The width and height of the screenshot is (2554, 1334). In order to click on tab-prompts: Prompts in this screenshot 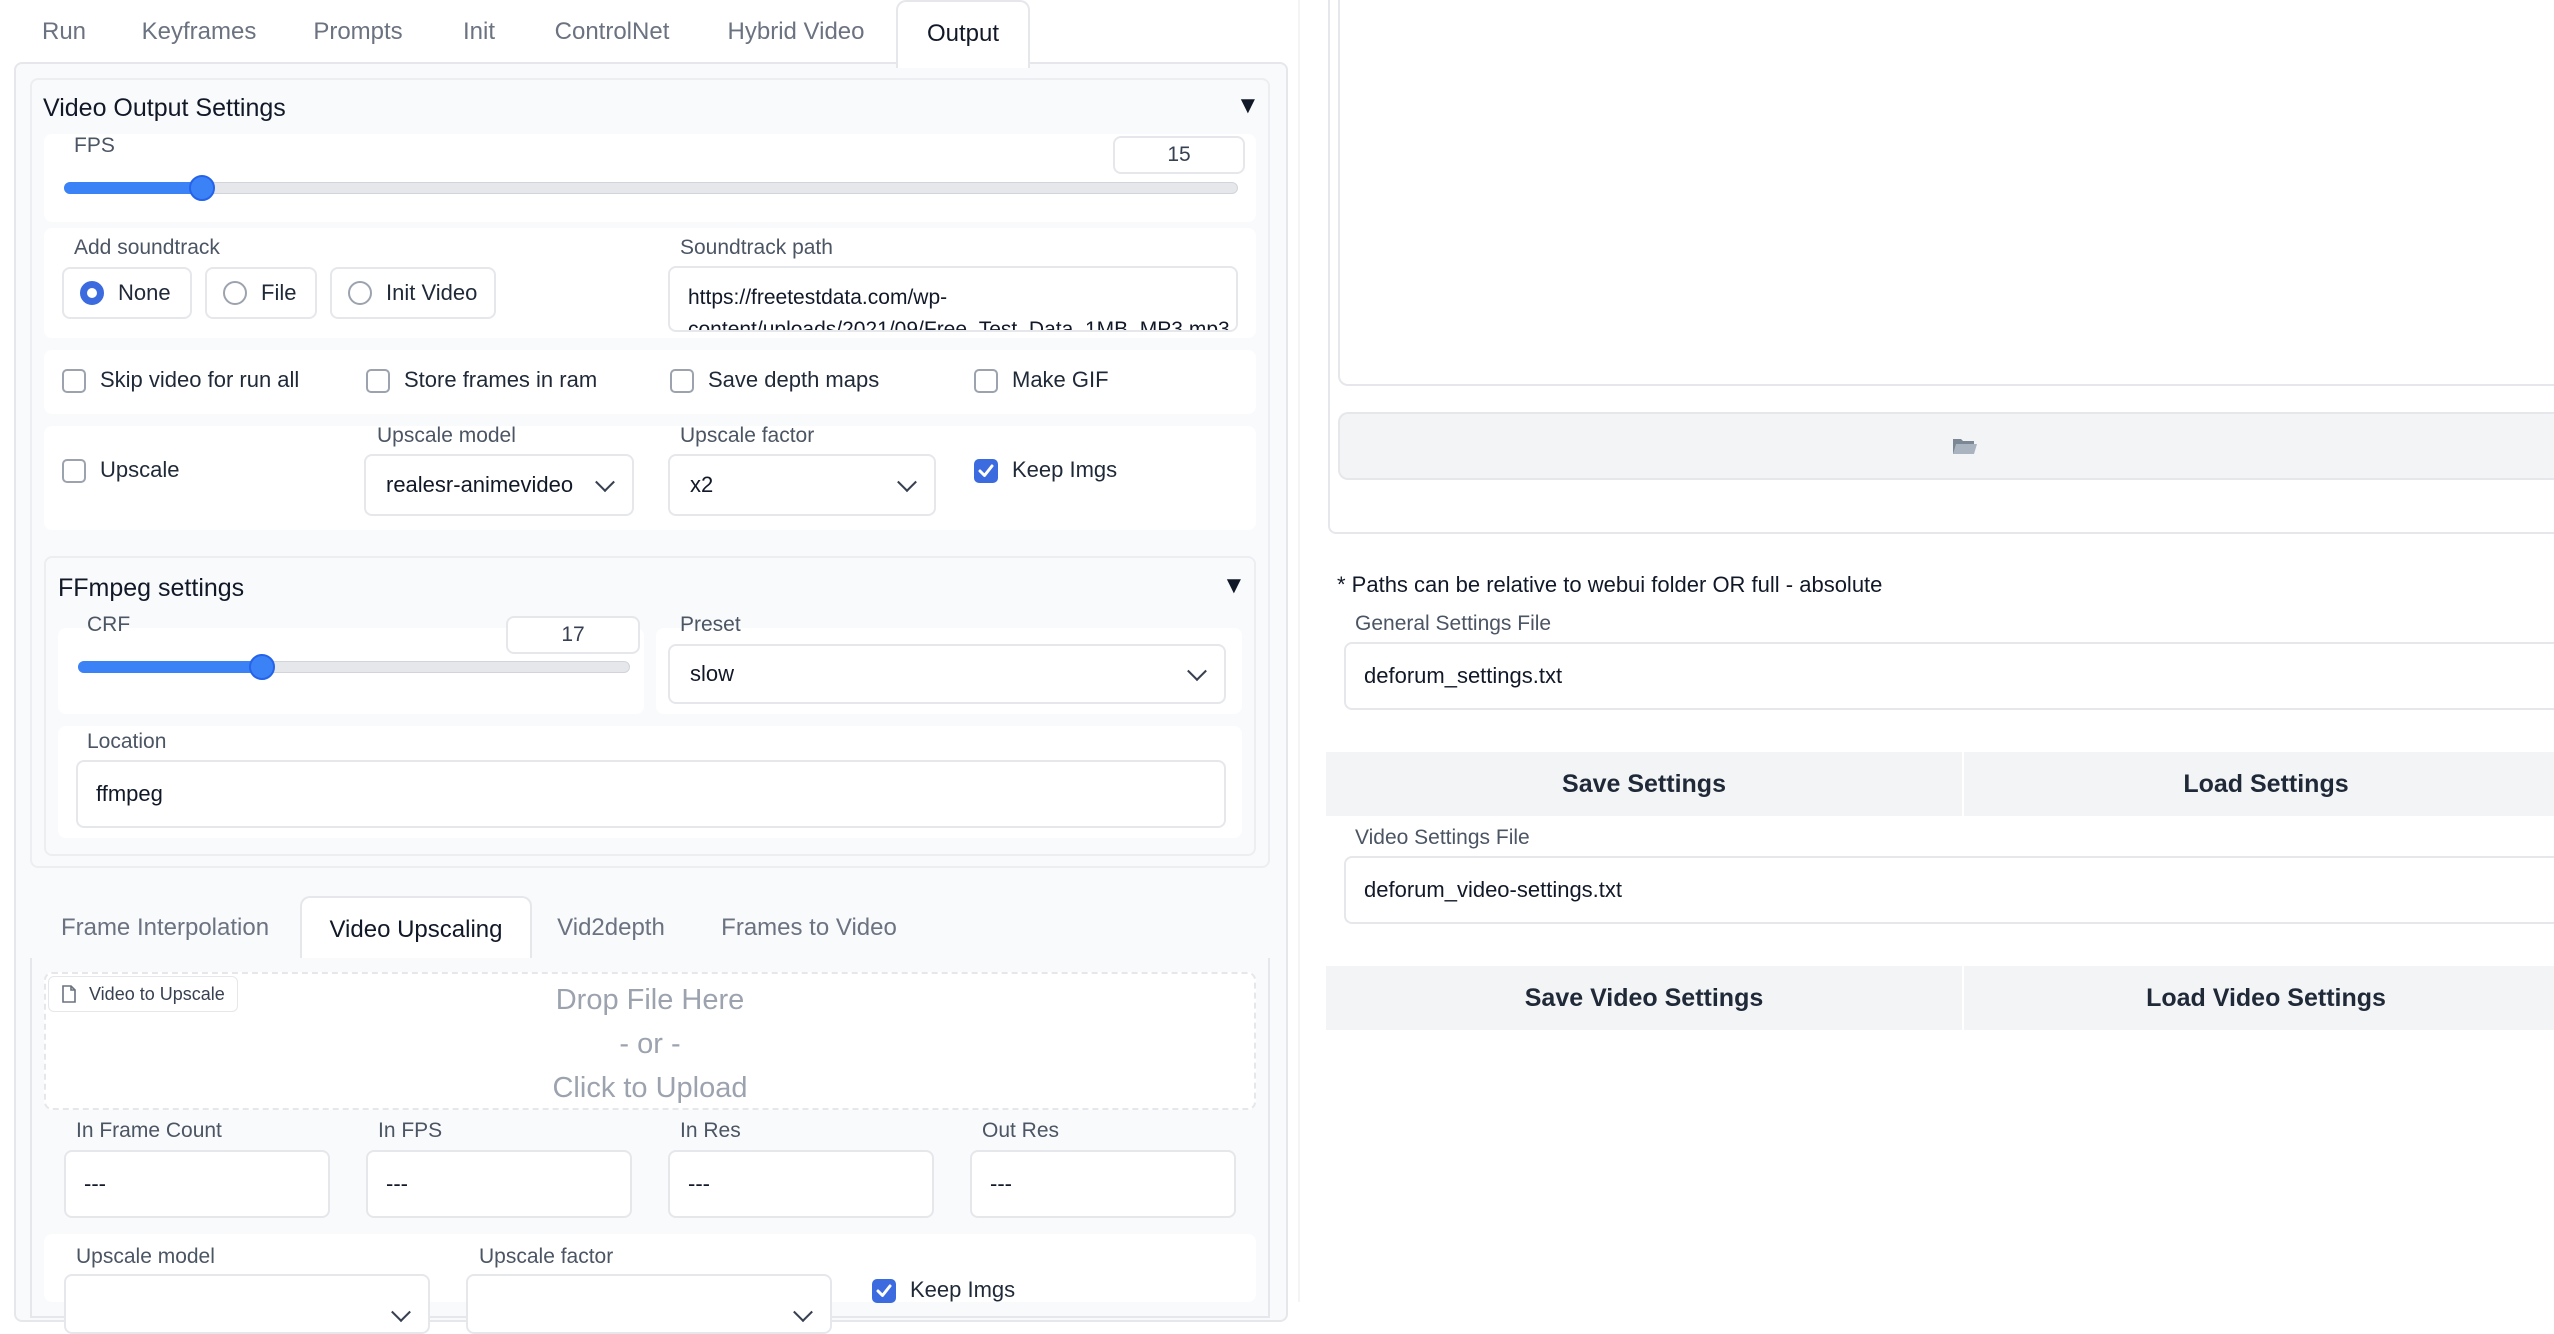, I will do `click(358, 32)`.